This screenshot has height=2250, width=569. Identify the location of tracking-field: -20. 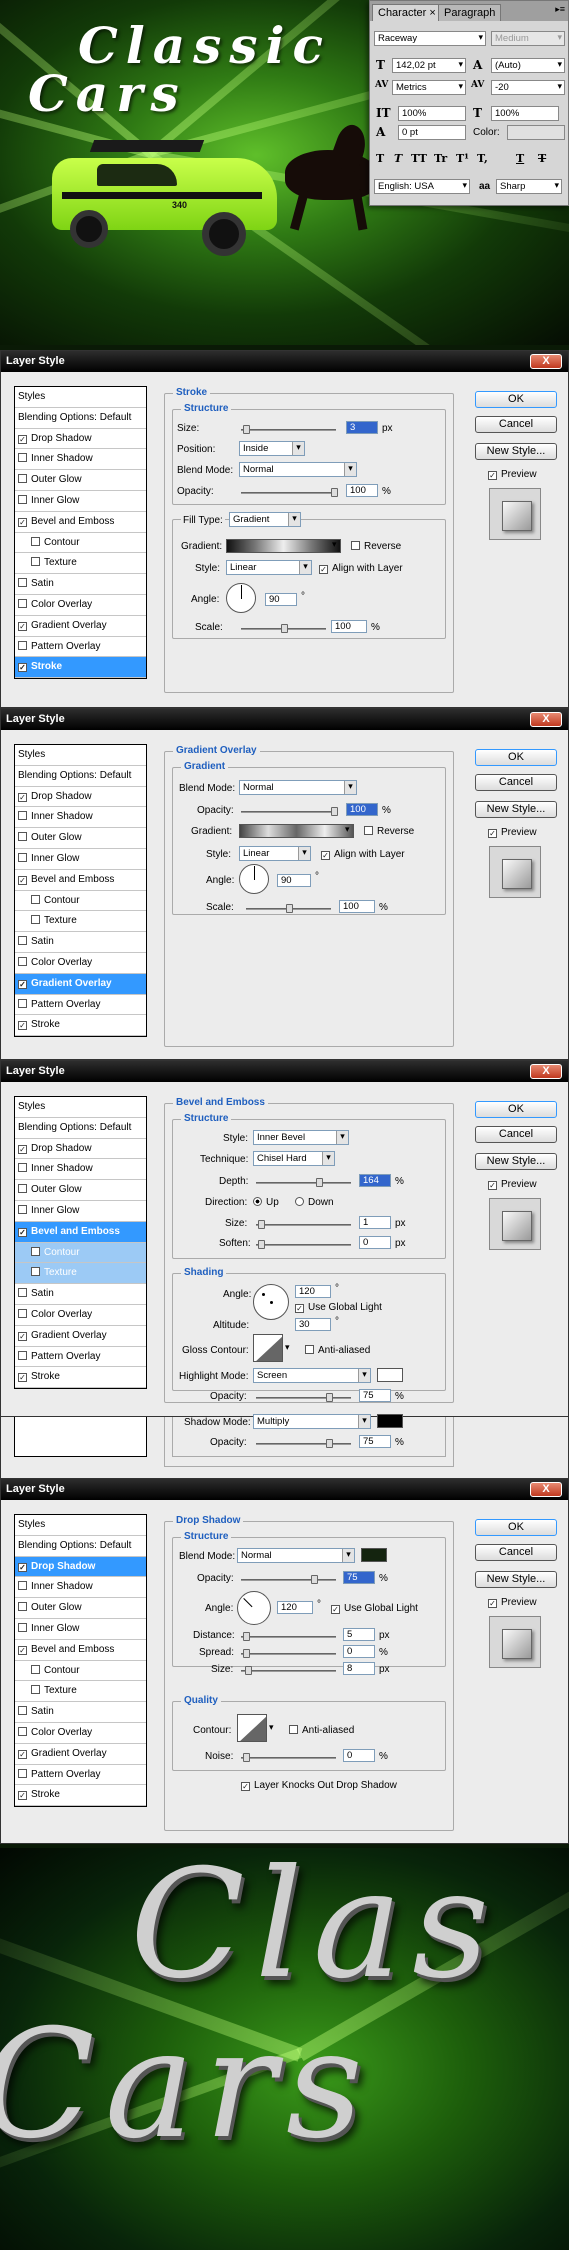
(528, 87).